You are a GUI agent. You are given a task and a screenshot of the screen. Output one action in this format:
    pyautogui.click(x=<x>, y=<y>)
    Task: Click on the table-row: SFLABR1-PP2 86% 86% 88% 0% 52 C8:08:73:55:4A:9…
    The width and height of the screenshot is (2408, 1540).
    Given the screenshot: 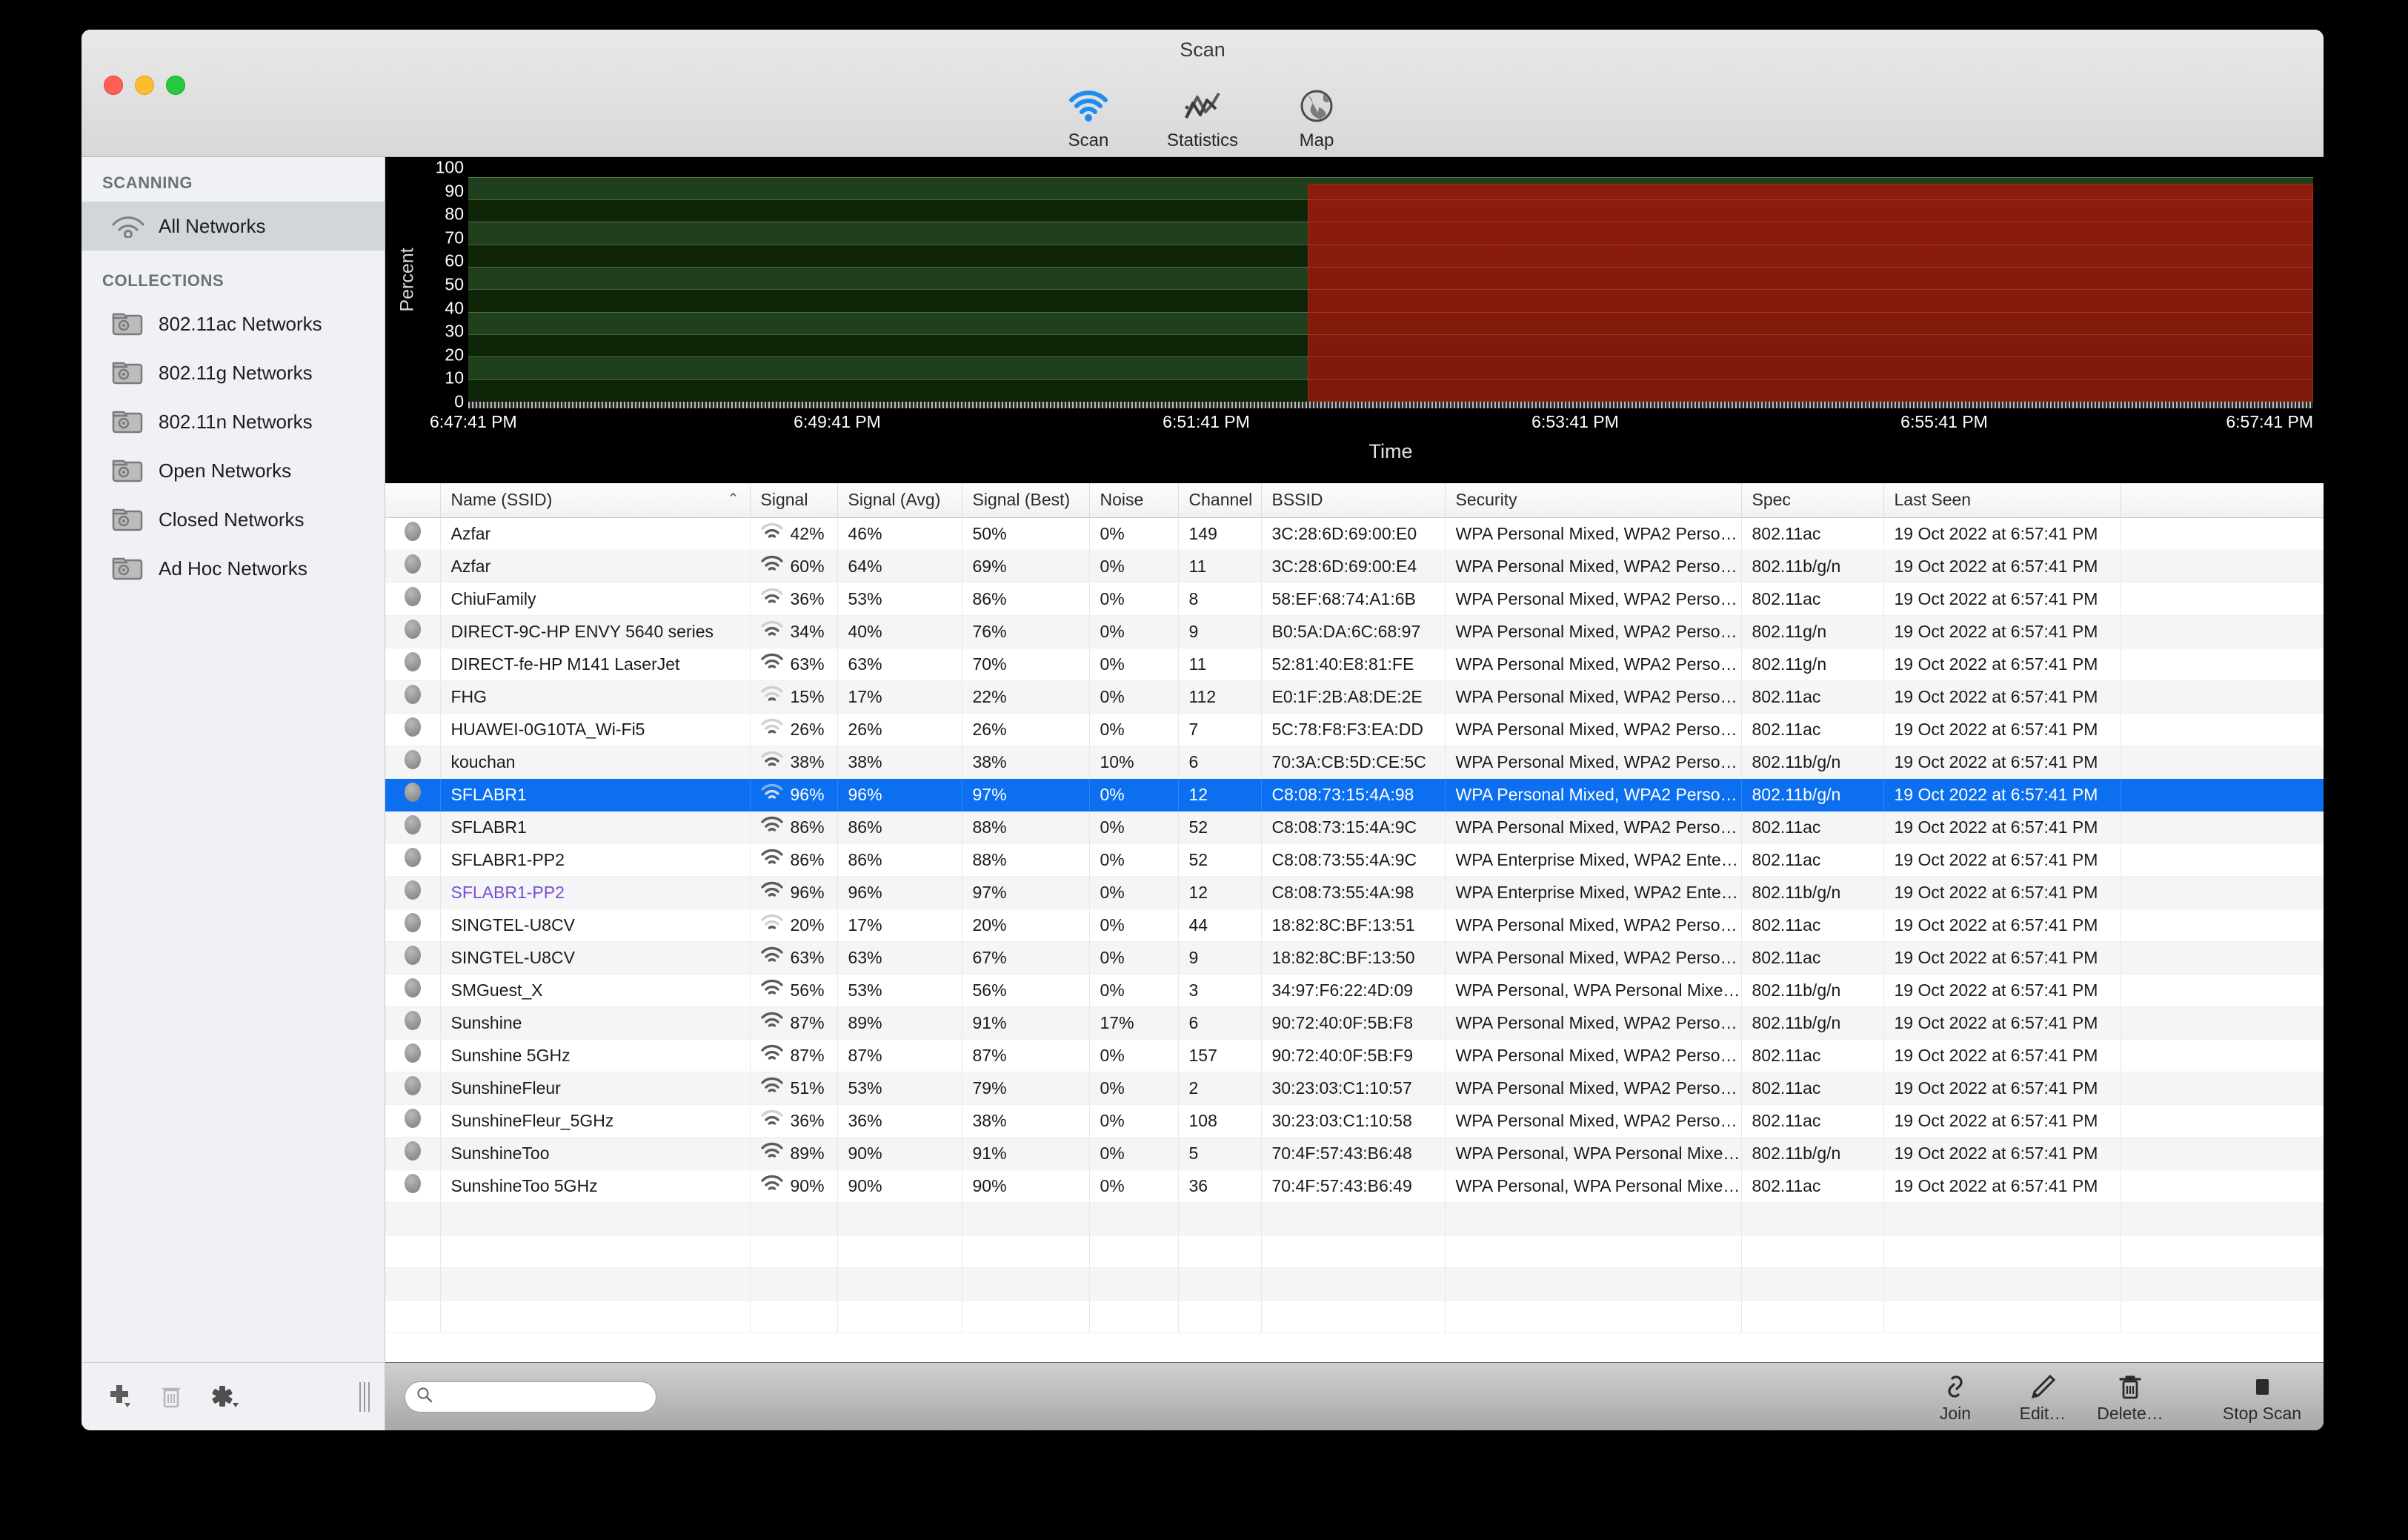 What is the action you would take?
    pyautogui.click(x=1354, y=860)
    